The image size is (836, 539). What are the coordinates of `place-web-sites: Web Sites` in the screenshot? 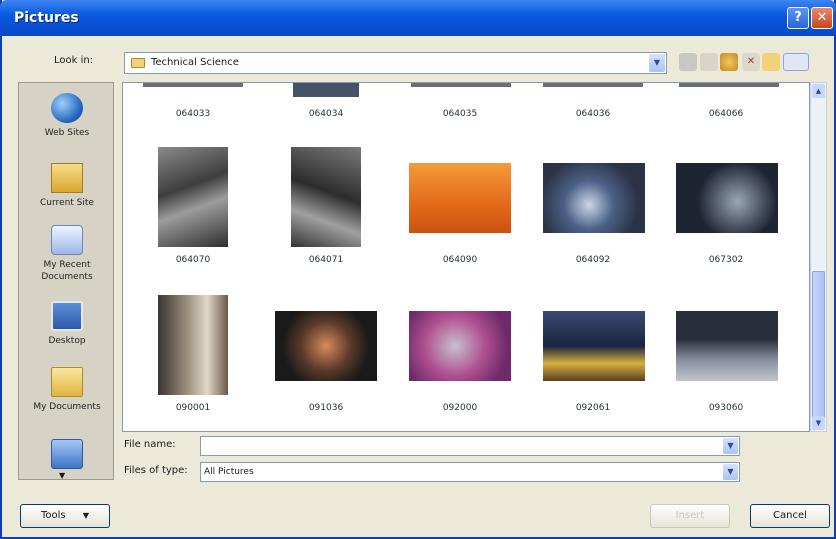 It's located at (67, 116).